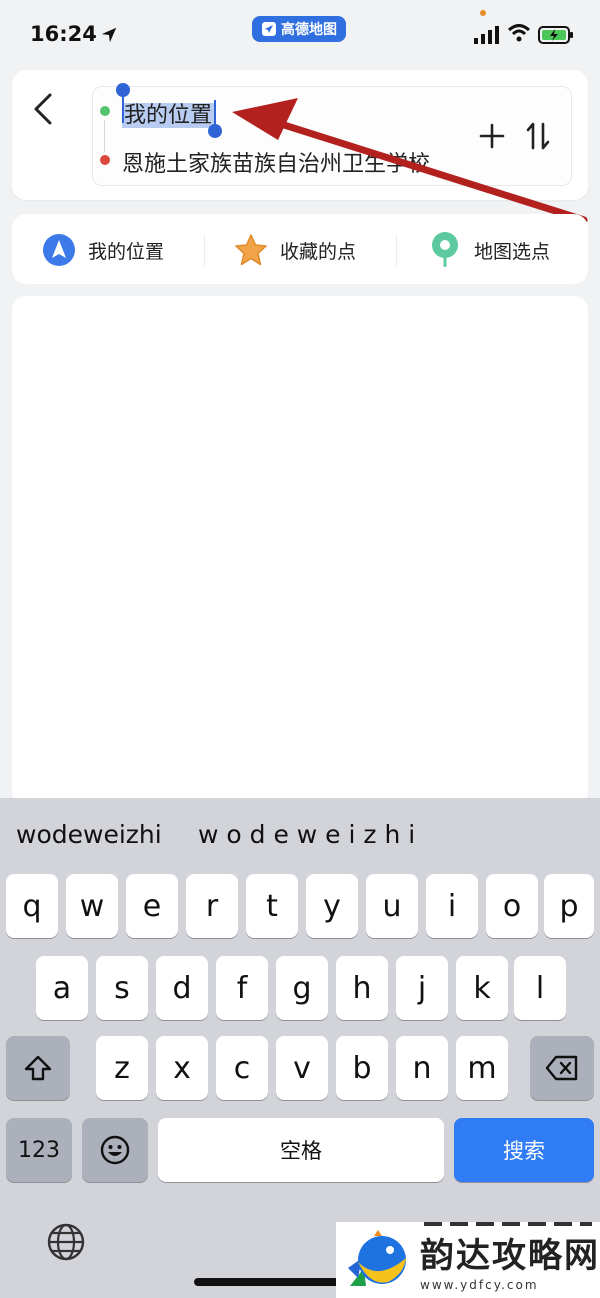  What do you see at coordinates (569, 906) in the screenshot?
I see `key-p: p` at bounding box center [569, 906].